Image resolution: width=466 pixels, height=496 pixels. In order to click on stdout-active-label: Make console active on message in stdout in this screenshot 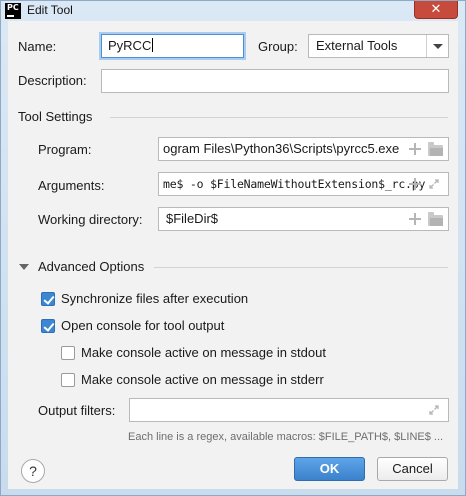, I will do `click(203, 352)`.